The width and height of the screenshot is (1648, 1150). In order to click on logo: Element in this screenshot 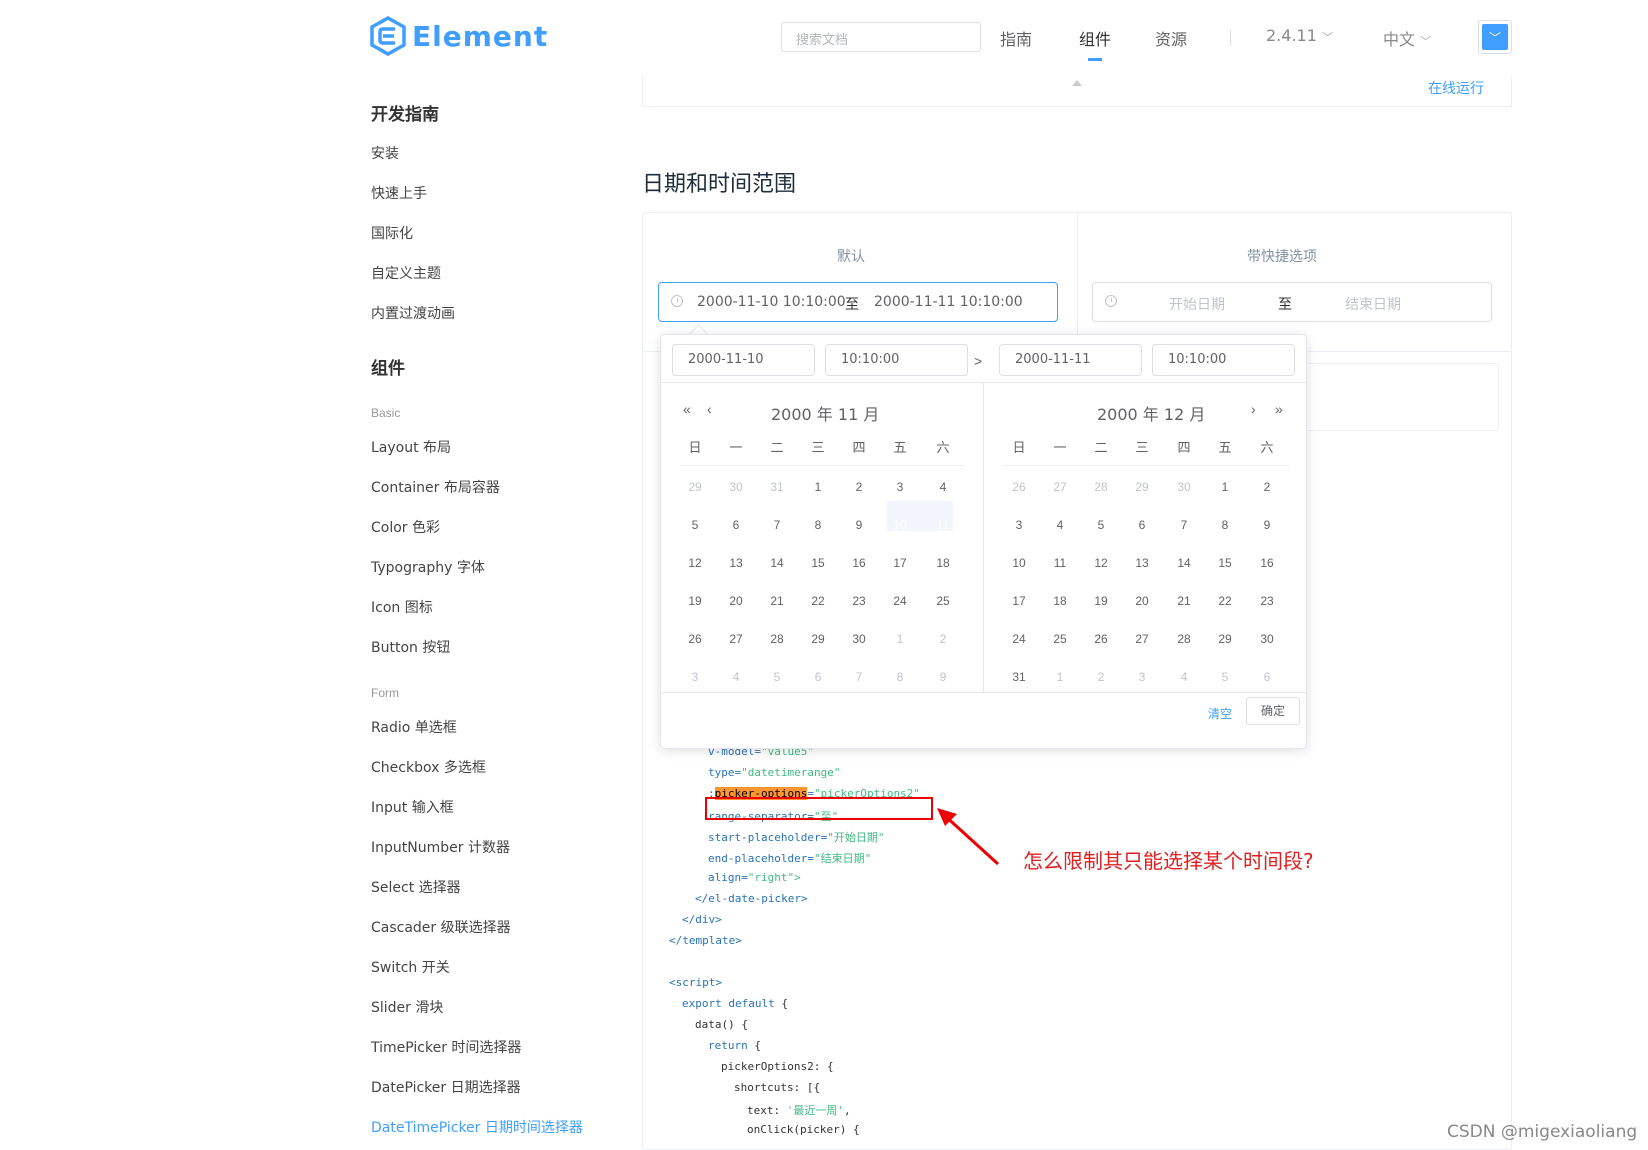, I will do `click(459, 36)`.